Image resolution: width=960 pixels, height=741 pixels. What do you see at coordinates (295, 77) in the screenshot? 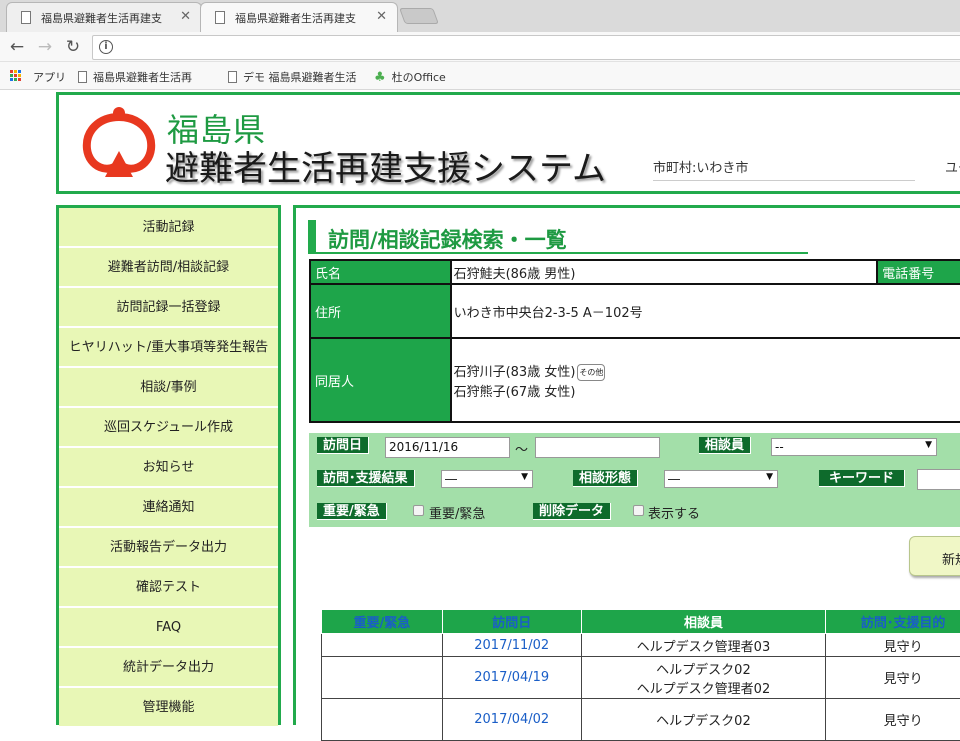
I see `bookmark-item: デモ 福島県避難者生活` at bounding box center [295, 77].